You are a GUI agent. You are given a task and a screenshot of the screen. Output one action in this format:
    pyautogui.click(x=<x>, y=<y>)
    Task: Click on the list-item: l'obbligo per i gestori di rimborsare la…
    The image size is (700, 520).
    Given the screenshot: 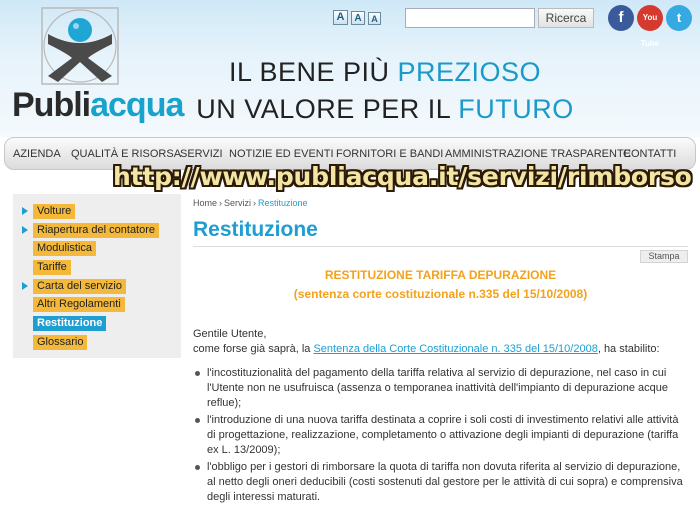 What is the action you would take?
    pyautogui.click(x=440, y=482)
    